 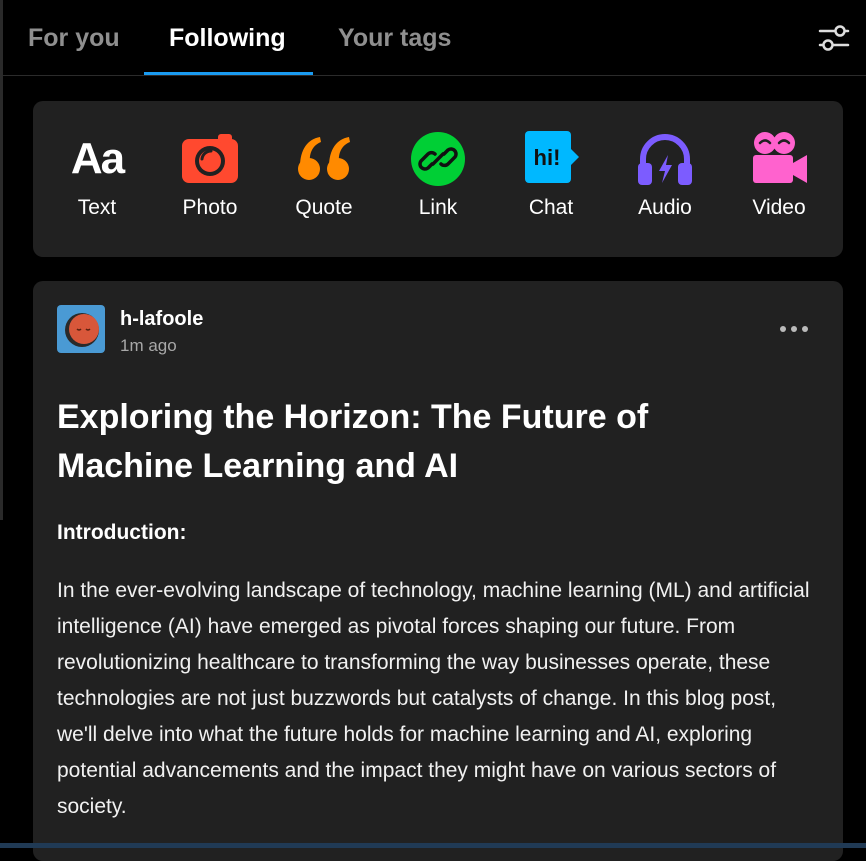 I want to click on avatar, so click(x=81, y=329).